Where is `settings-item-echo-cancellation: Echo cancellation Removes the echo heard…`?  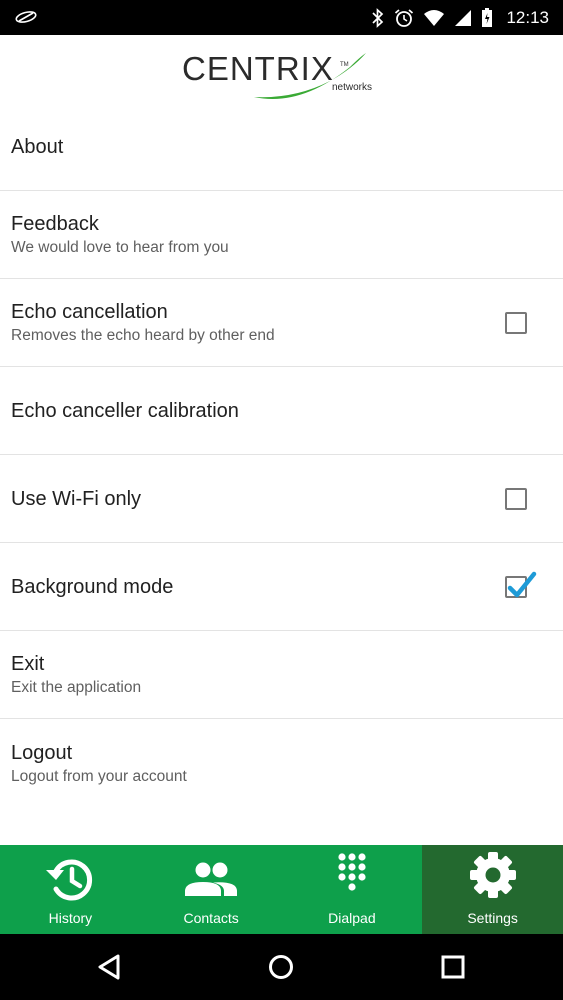
settings-item-echo-cancellation: Echo cancellation Removes the echo heard… is located at coordinates (281, 323).